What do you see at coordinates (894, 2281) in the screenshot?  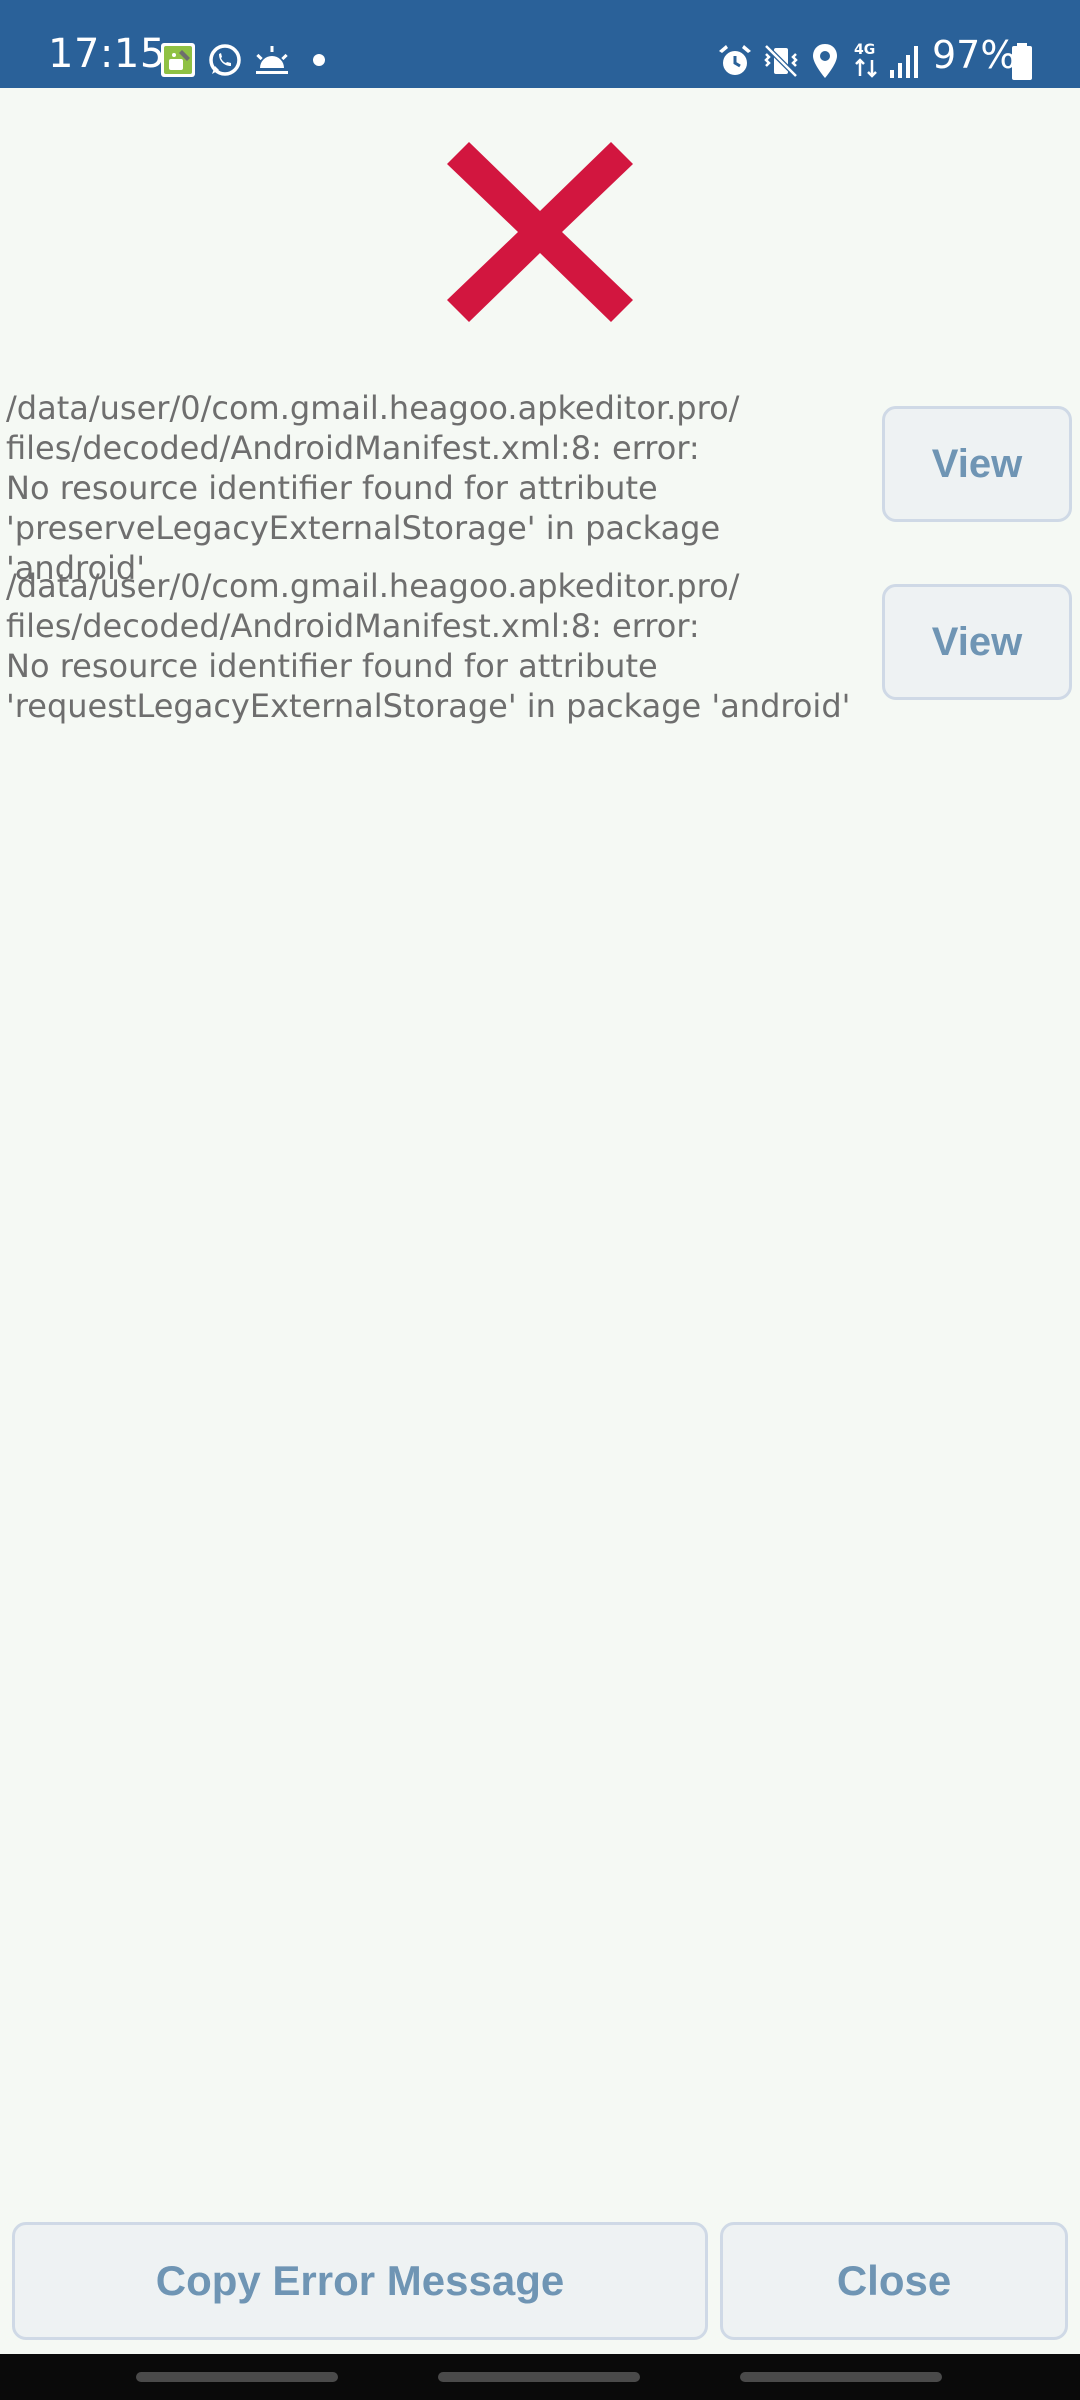 I see `close-button: Close` at bounding box center [894, 2281].